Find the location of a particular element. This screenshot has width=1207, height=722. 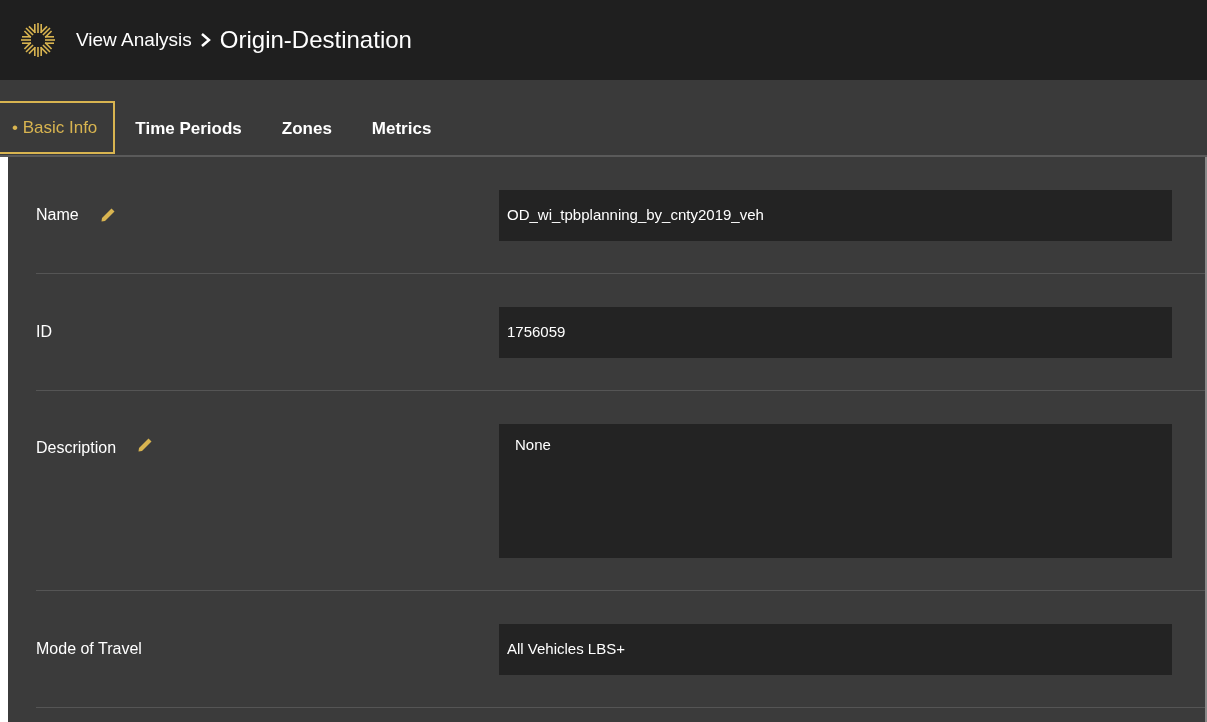

tab: Metrics is located at coordinates (401, 128).